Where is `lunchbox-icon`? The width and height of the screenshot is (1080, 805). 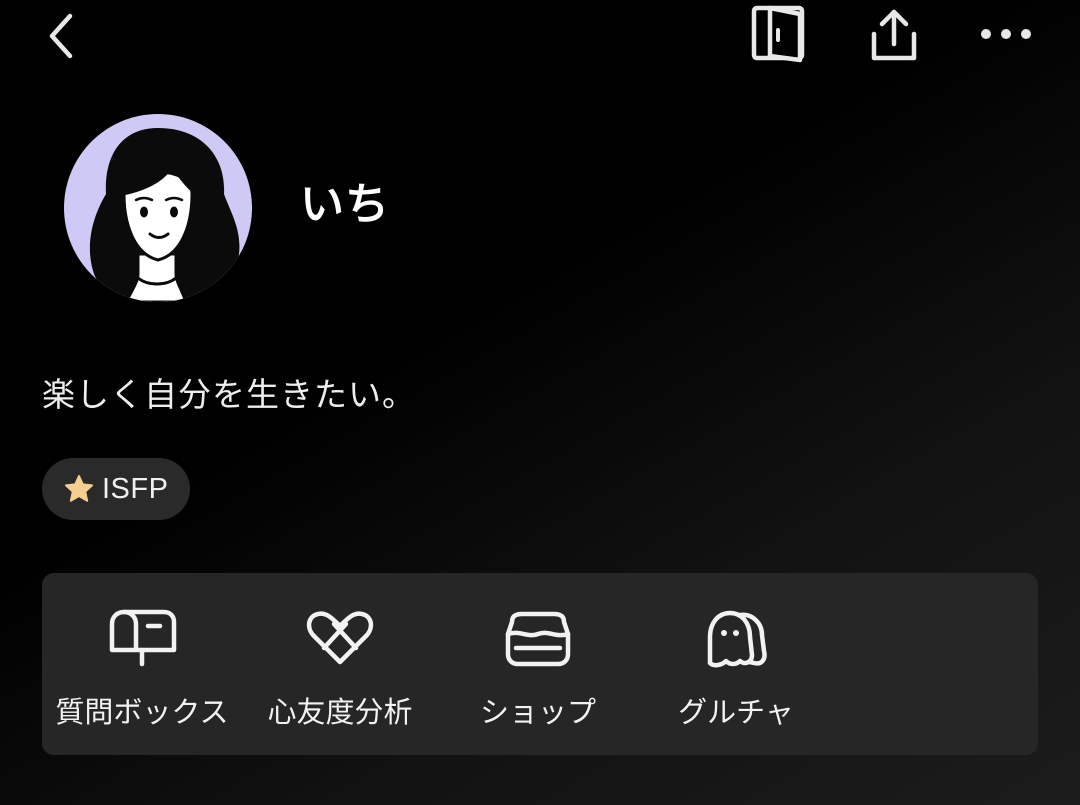 lunchbox-icon is located at coordinates (538, 639).